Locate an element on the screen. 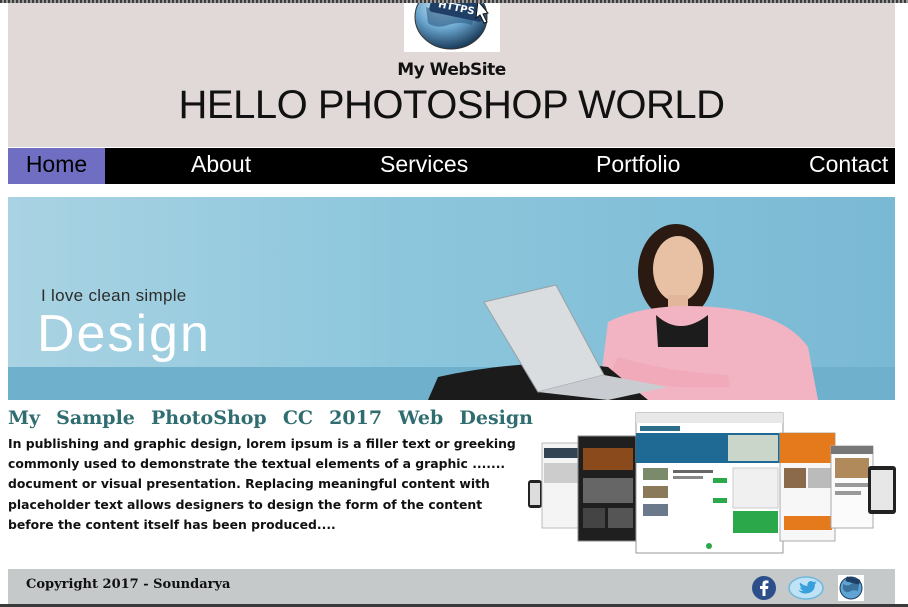  main-navigation: Home About Services Portfolio Contact is located at coordinates (451, 166).